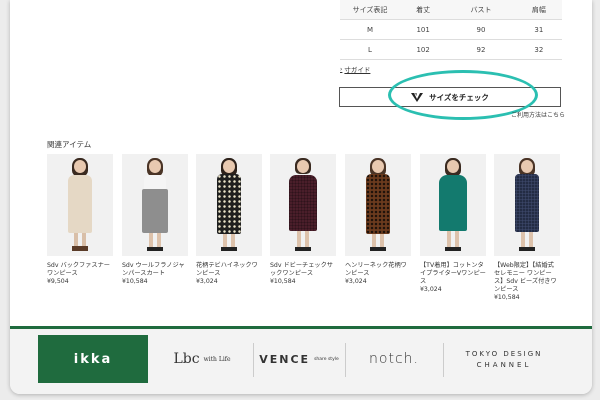  I want to click on product-card: Sdv ドビーチェックサックワンピース ¥10,584, so click(303, 220).